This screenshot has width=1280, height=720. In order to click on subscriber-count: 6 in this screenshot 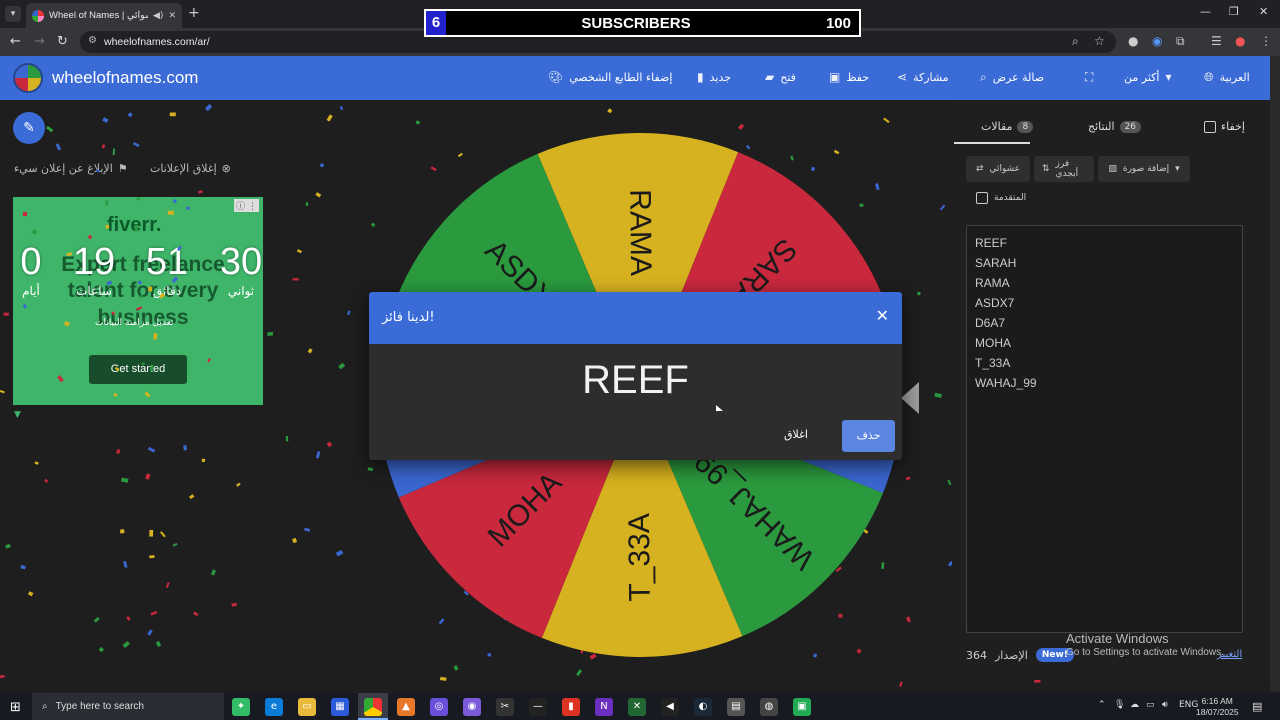, I will do `click(436, 23)`.